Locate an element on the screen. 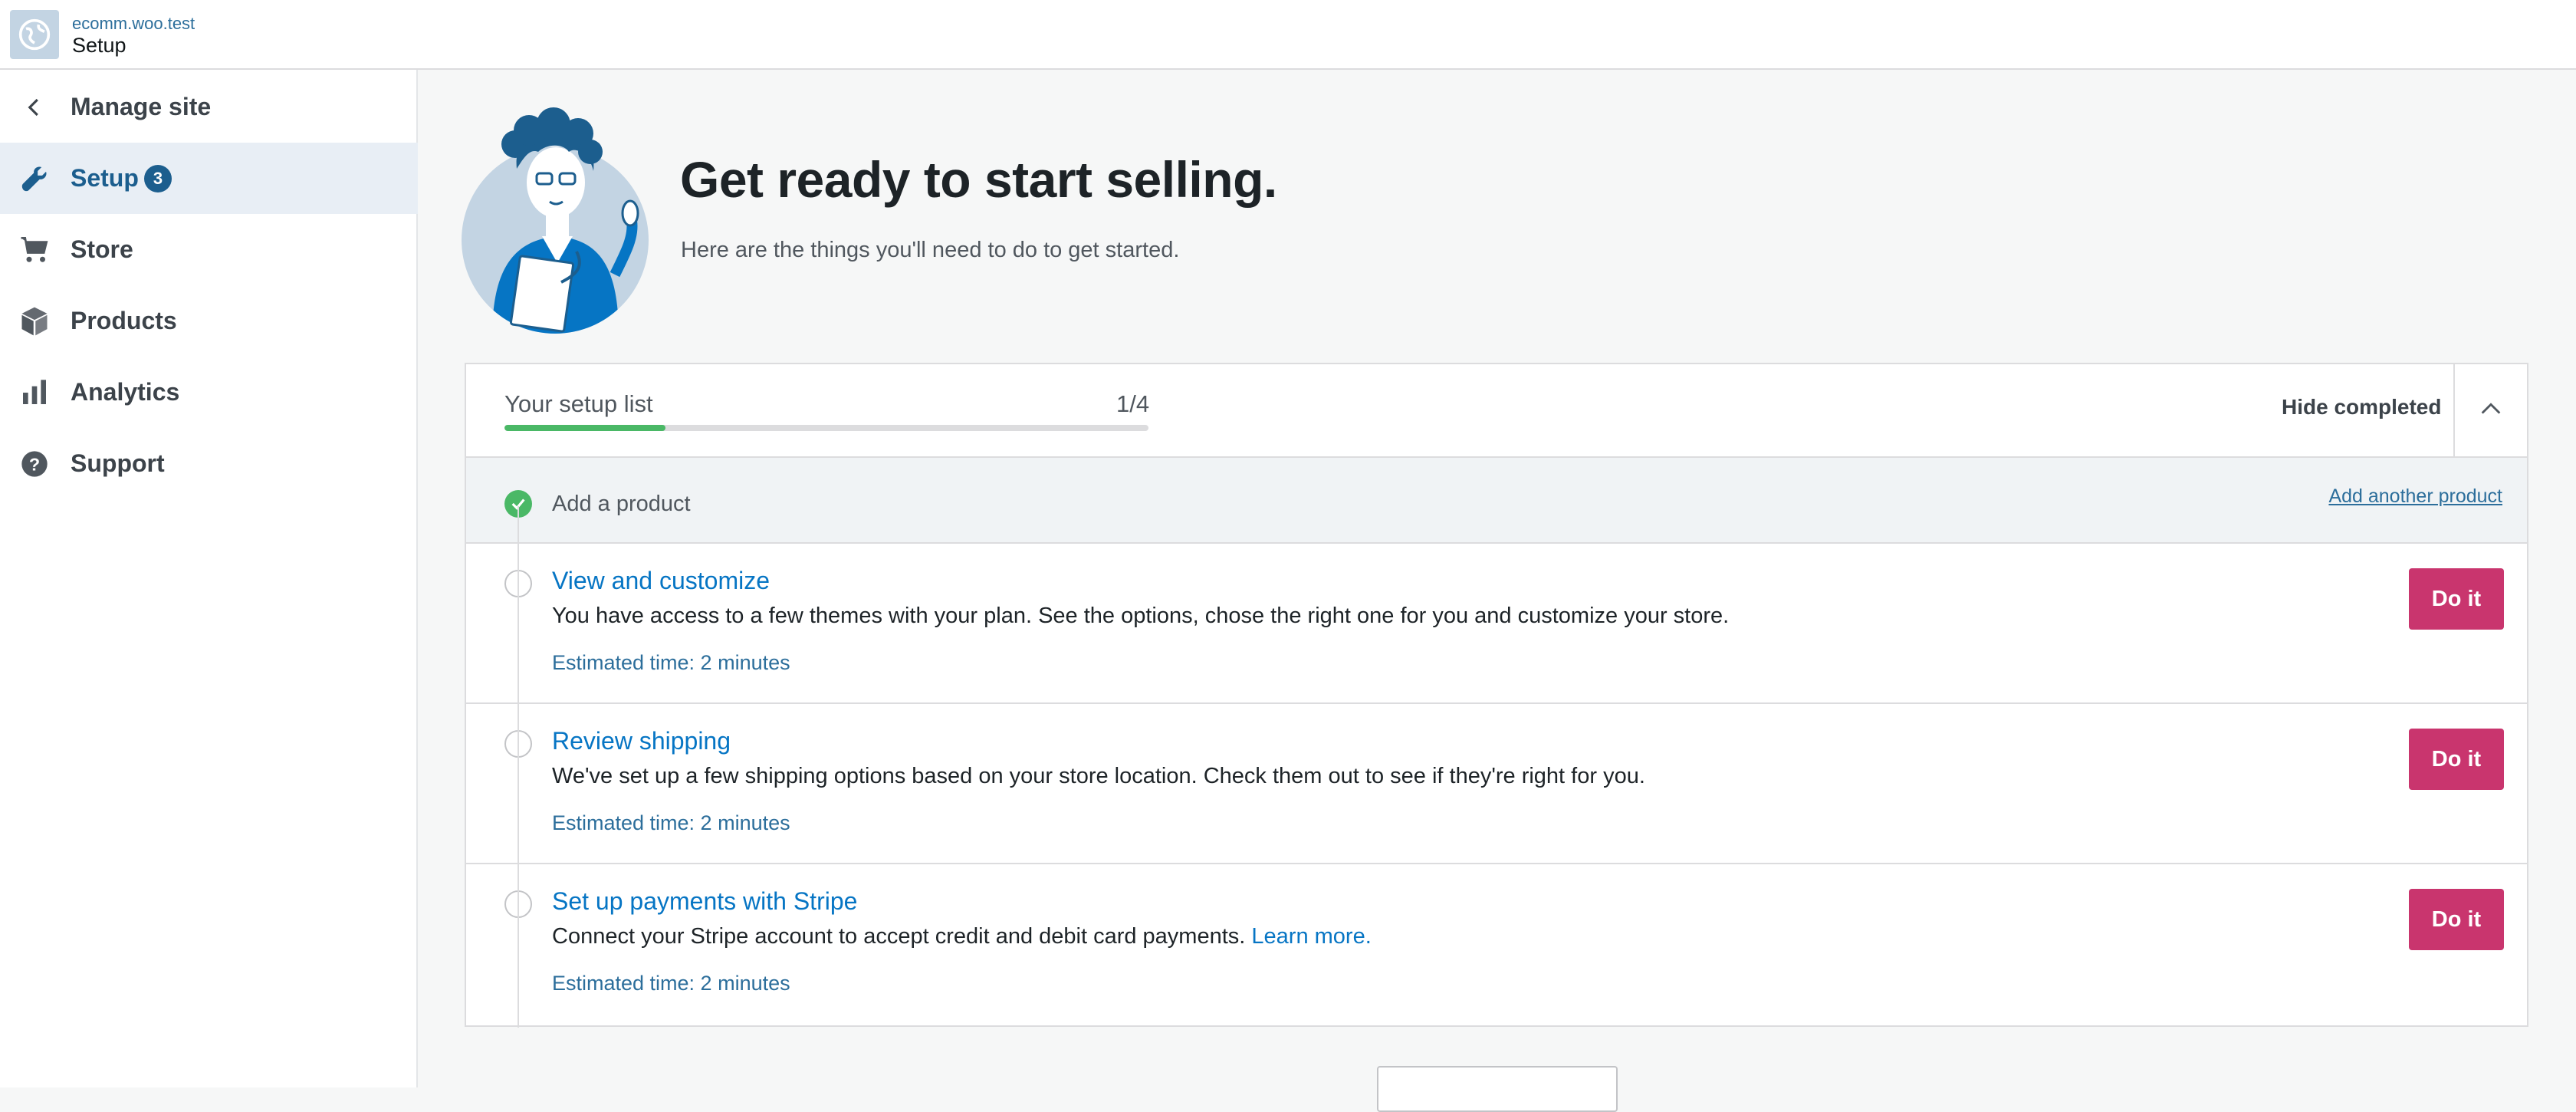 Image resolution: width=2576 pixels, height=1112 pixels. task-title: Set up payments with Stripe is located at coordinates (704, 902).